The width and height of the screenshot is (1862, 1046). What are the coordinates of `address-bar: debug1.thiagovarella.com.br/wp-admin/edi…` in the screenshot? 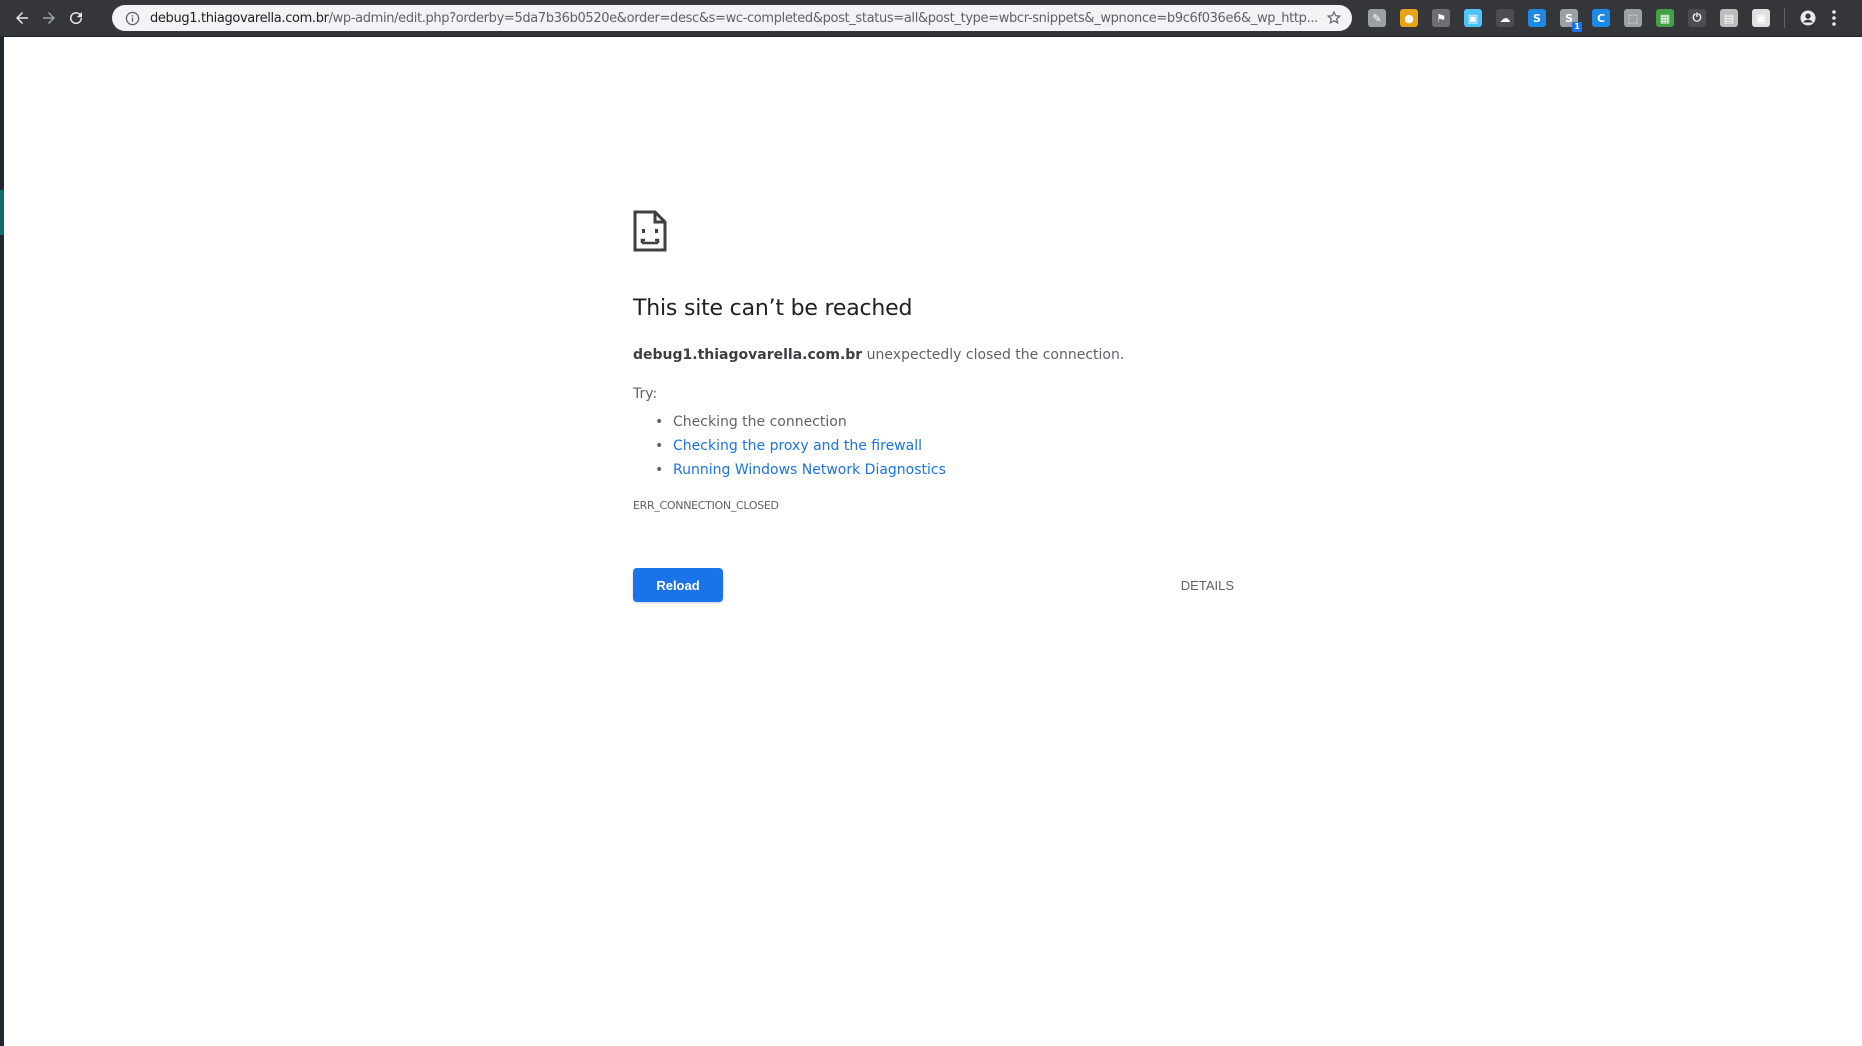 It's located at (732, 18).